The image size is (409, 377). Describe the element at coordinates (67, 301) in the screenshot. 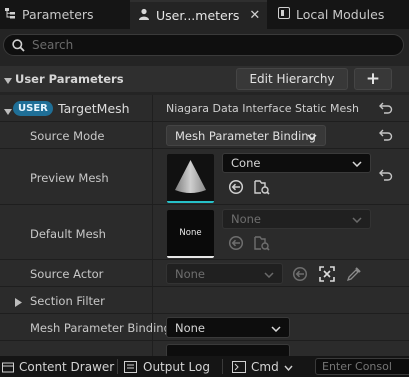

I see `property-label: Section Filter` at that location.